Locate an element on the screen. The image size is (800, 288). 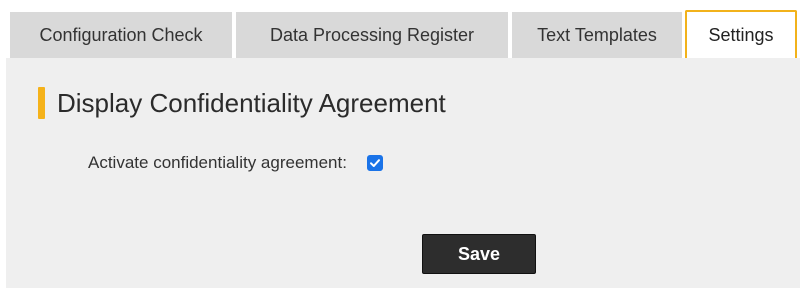
confidentiality-field-row: Activate confidentiality agreement: is located at coordinates (235, 163).